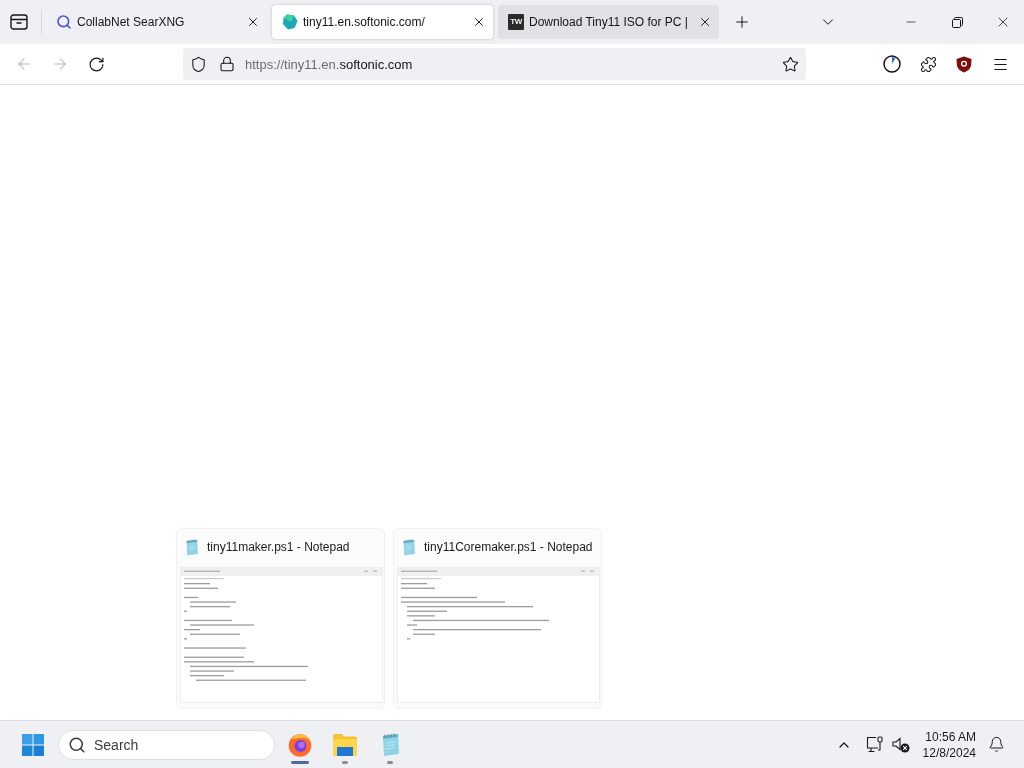  I want to click on url-text: https://tiny11.en.softonic.com, so click(329, 64).